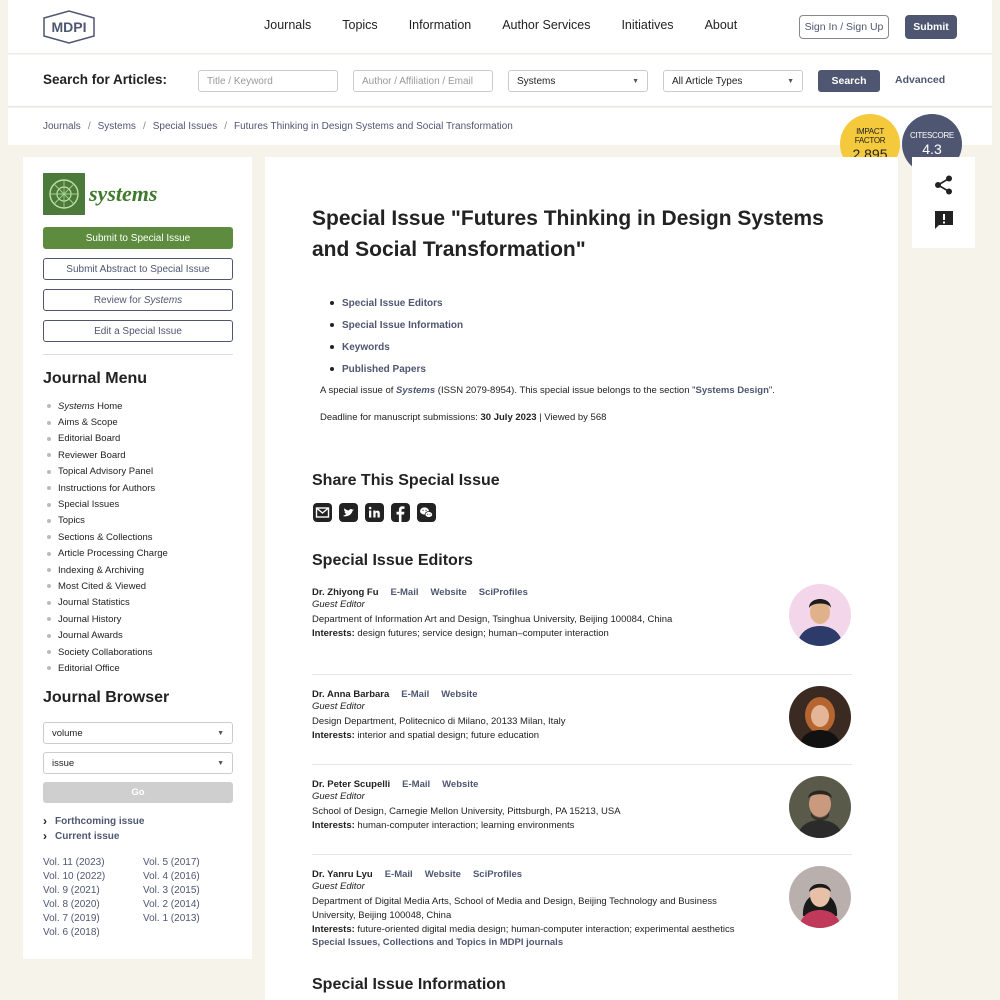  I want to click on nav-initiatives: Initiatives, so click(647, 25).